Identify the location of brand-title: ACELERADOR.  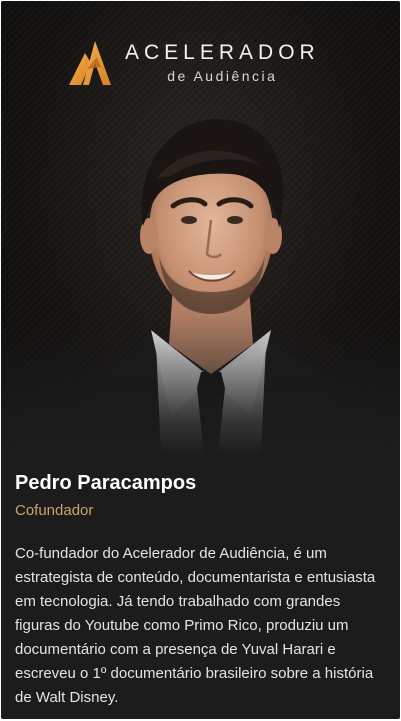
(222, 52).